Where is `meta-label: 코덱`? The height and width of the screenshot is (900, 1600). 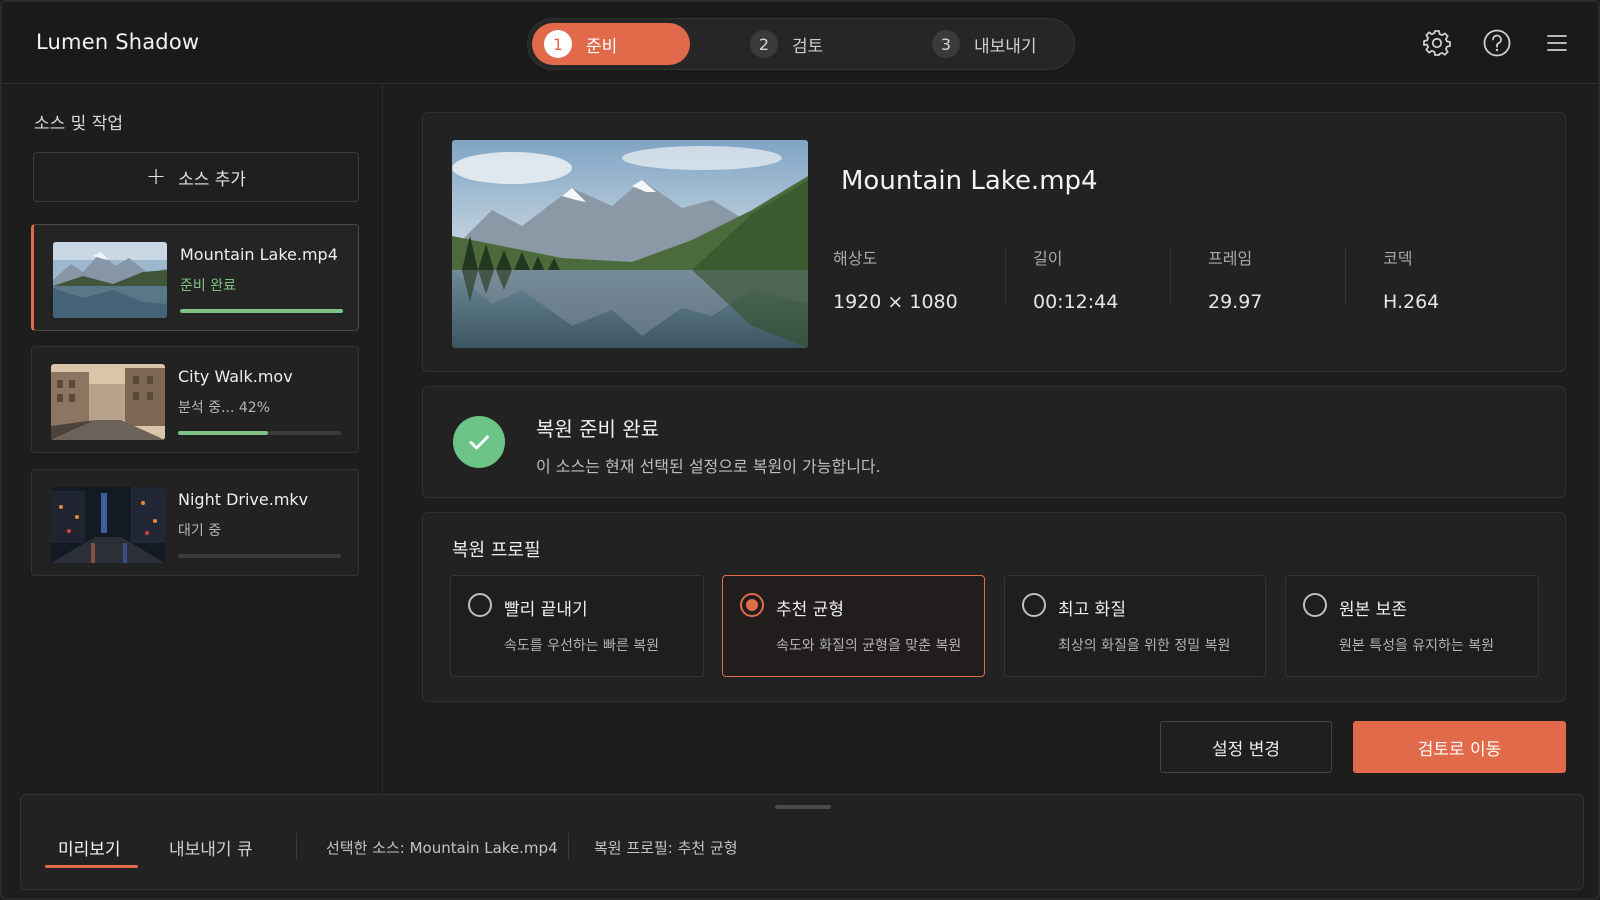
meta-label: 코덱 is located at coordinates (1398, 258).